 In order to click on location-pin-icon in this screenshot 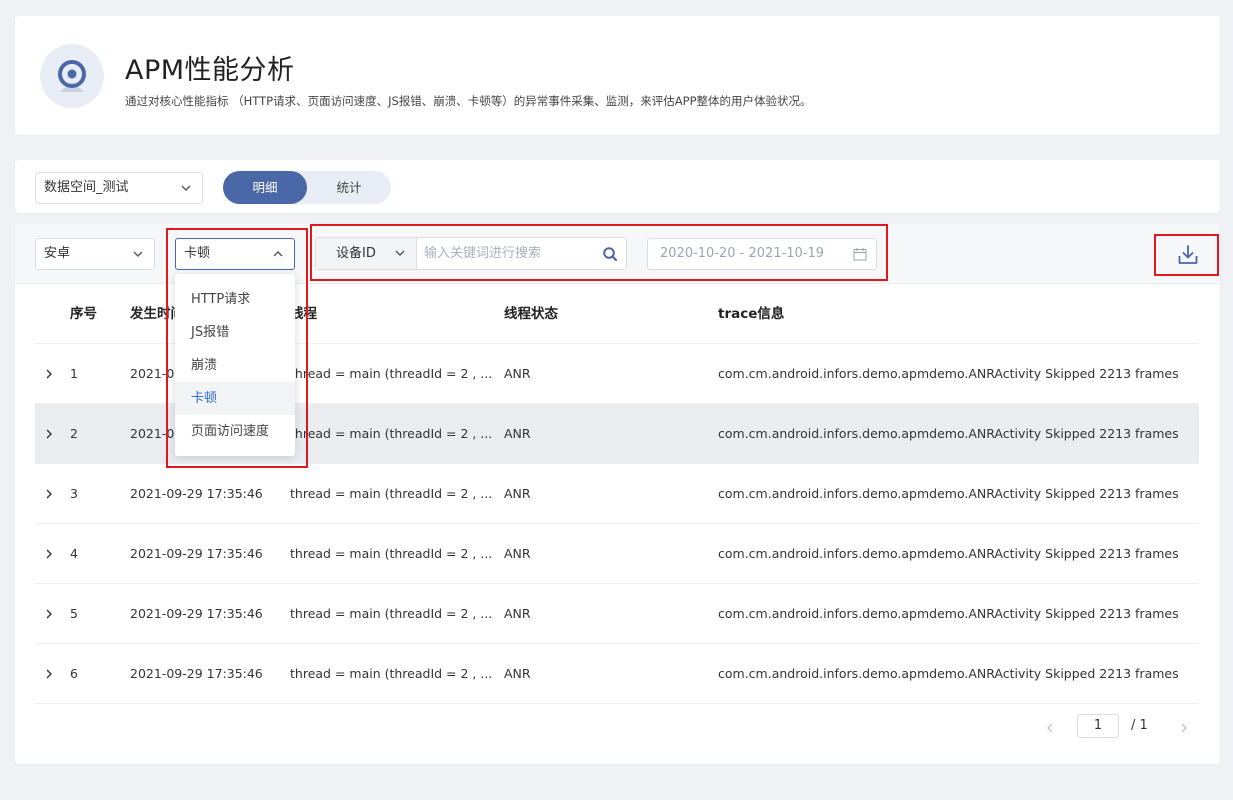, I will do `click(72, 76)`.